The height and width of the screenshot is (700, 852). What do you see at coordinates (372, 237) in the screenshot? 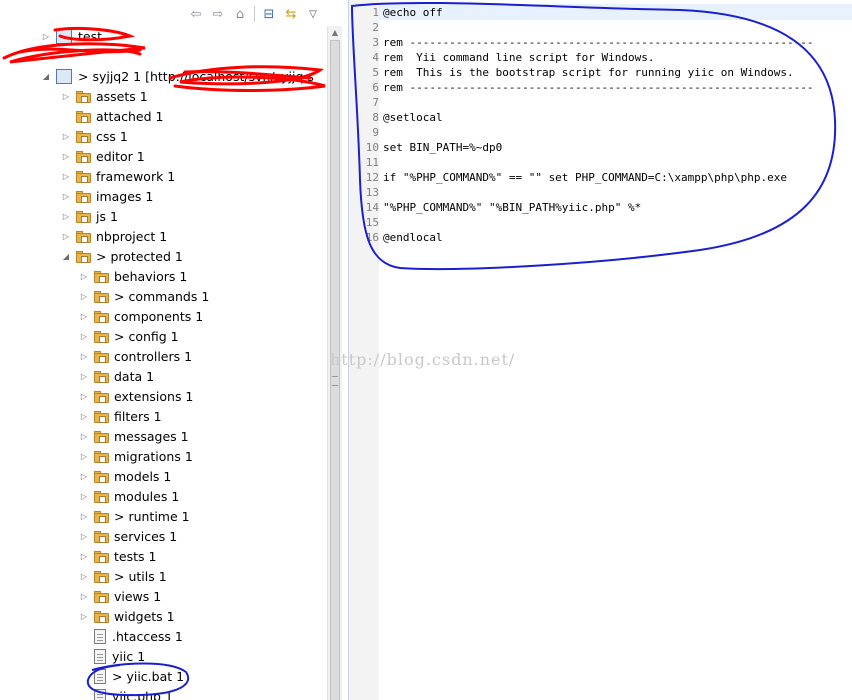
I see `line-number: 16` at bounding box center [372, 237].